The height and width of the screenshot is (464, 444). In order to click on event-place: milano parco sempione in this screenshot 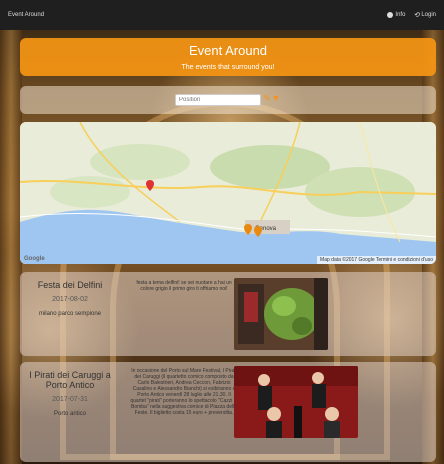, I will do `click(70, 314)`.